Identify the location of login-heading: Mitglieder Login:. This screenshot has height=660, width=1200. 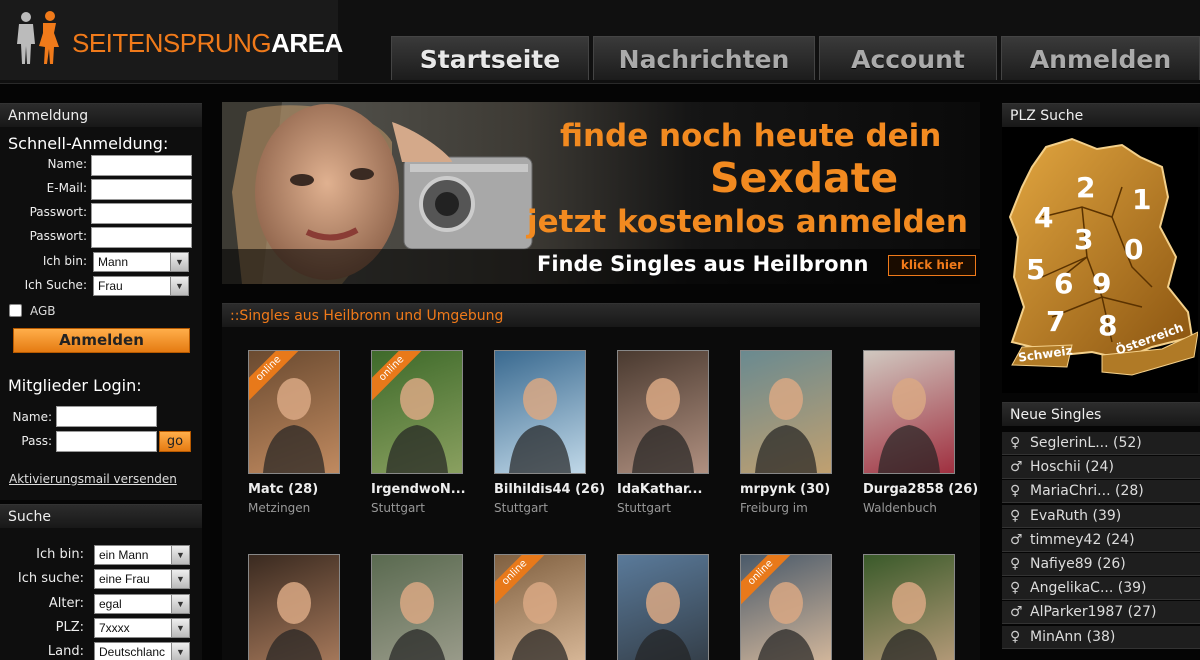
(75, 385).